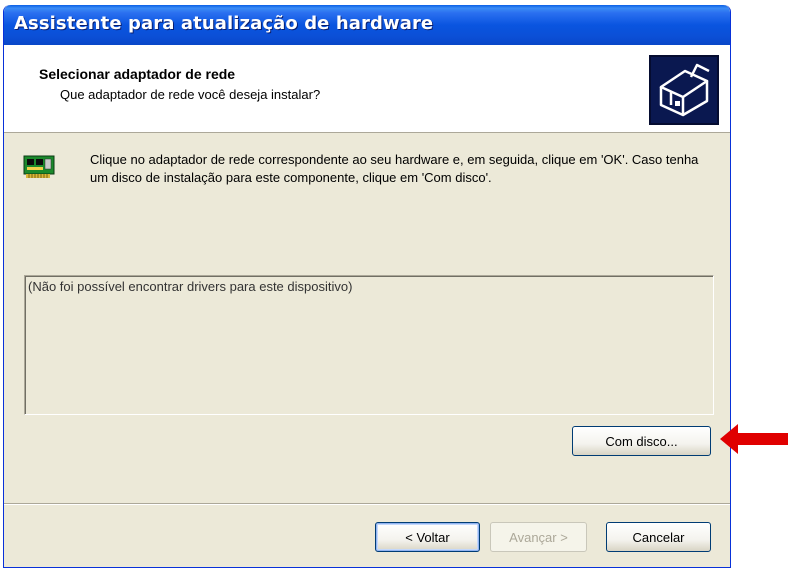 Image resolution: width=791 pixels, height=570 pixels. I want to click on header-title: Selecionar adaptador de rede, so click(137, 74).